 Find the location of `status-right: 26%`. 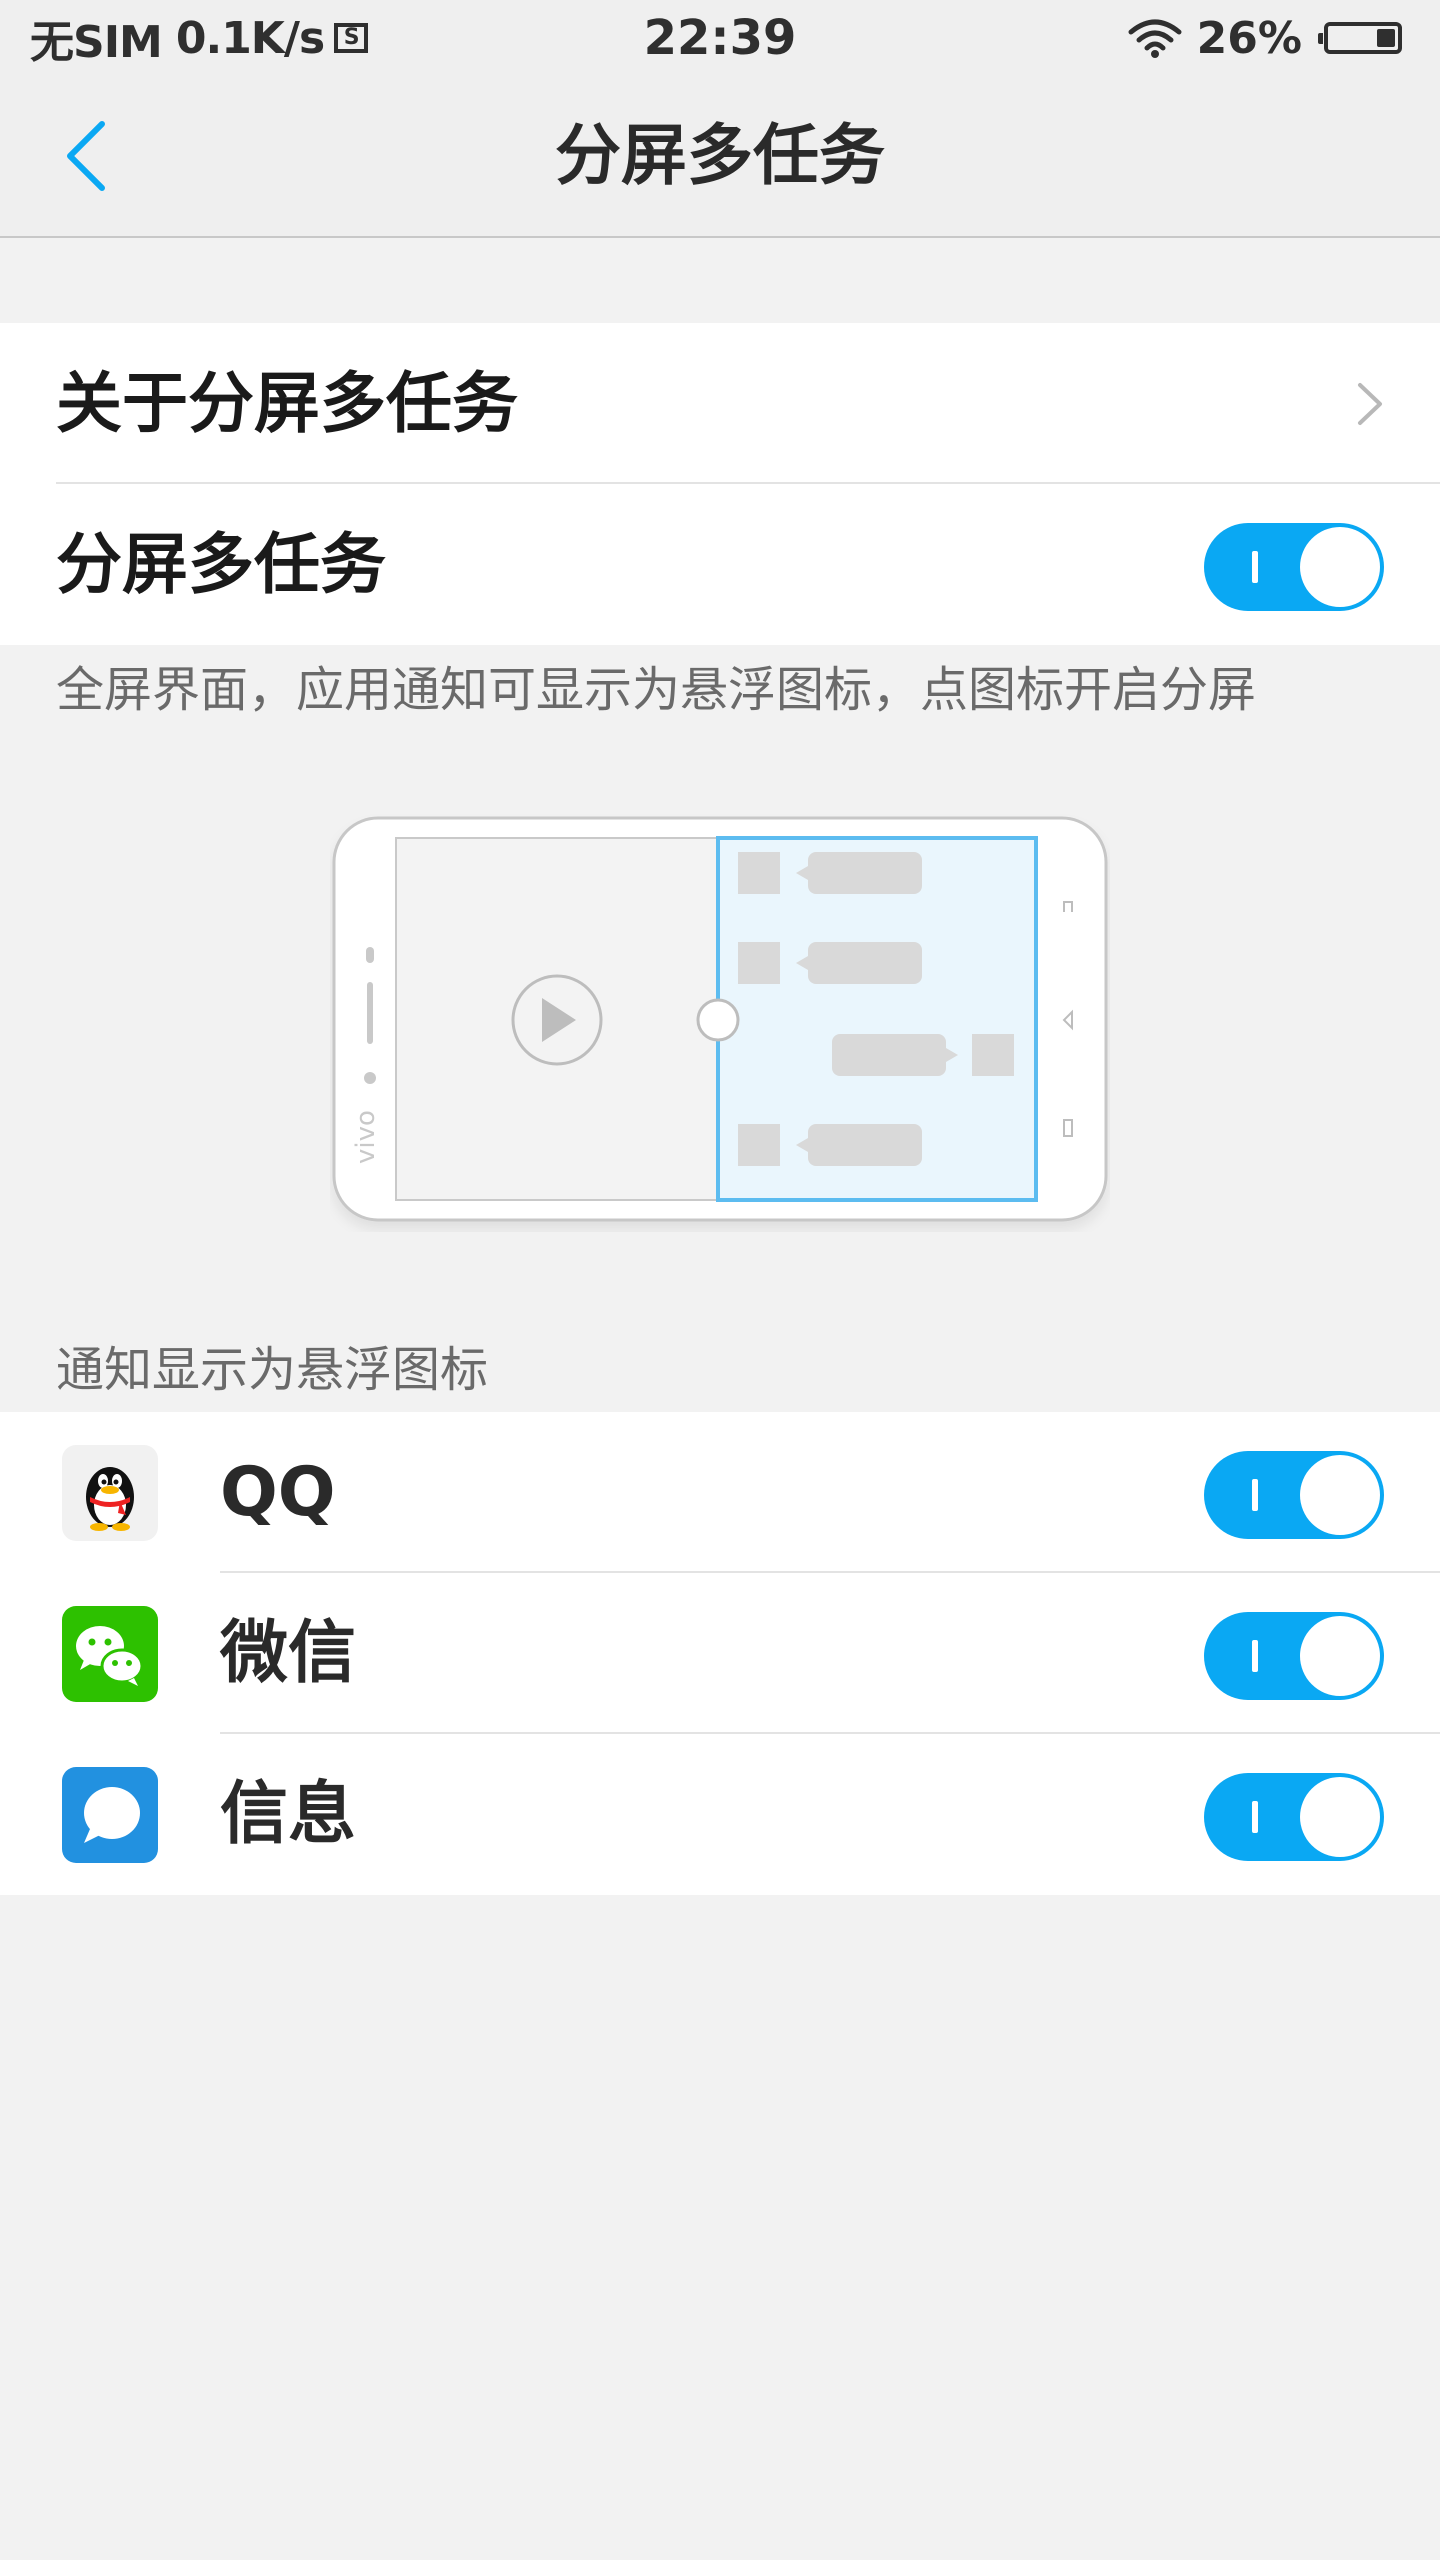

status-right: 26% is located at coordinates (1264, 38).